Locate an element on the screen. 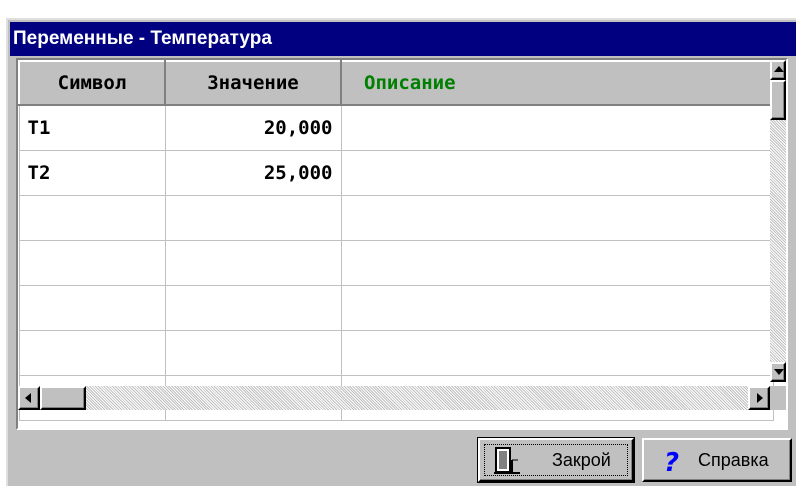 The width and height of the screenshot is (796, 486). help-button-label: Справка is located at coordinates (733, 460).